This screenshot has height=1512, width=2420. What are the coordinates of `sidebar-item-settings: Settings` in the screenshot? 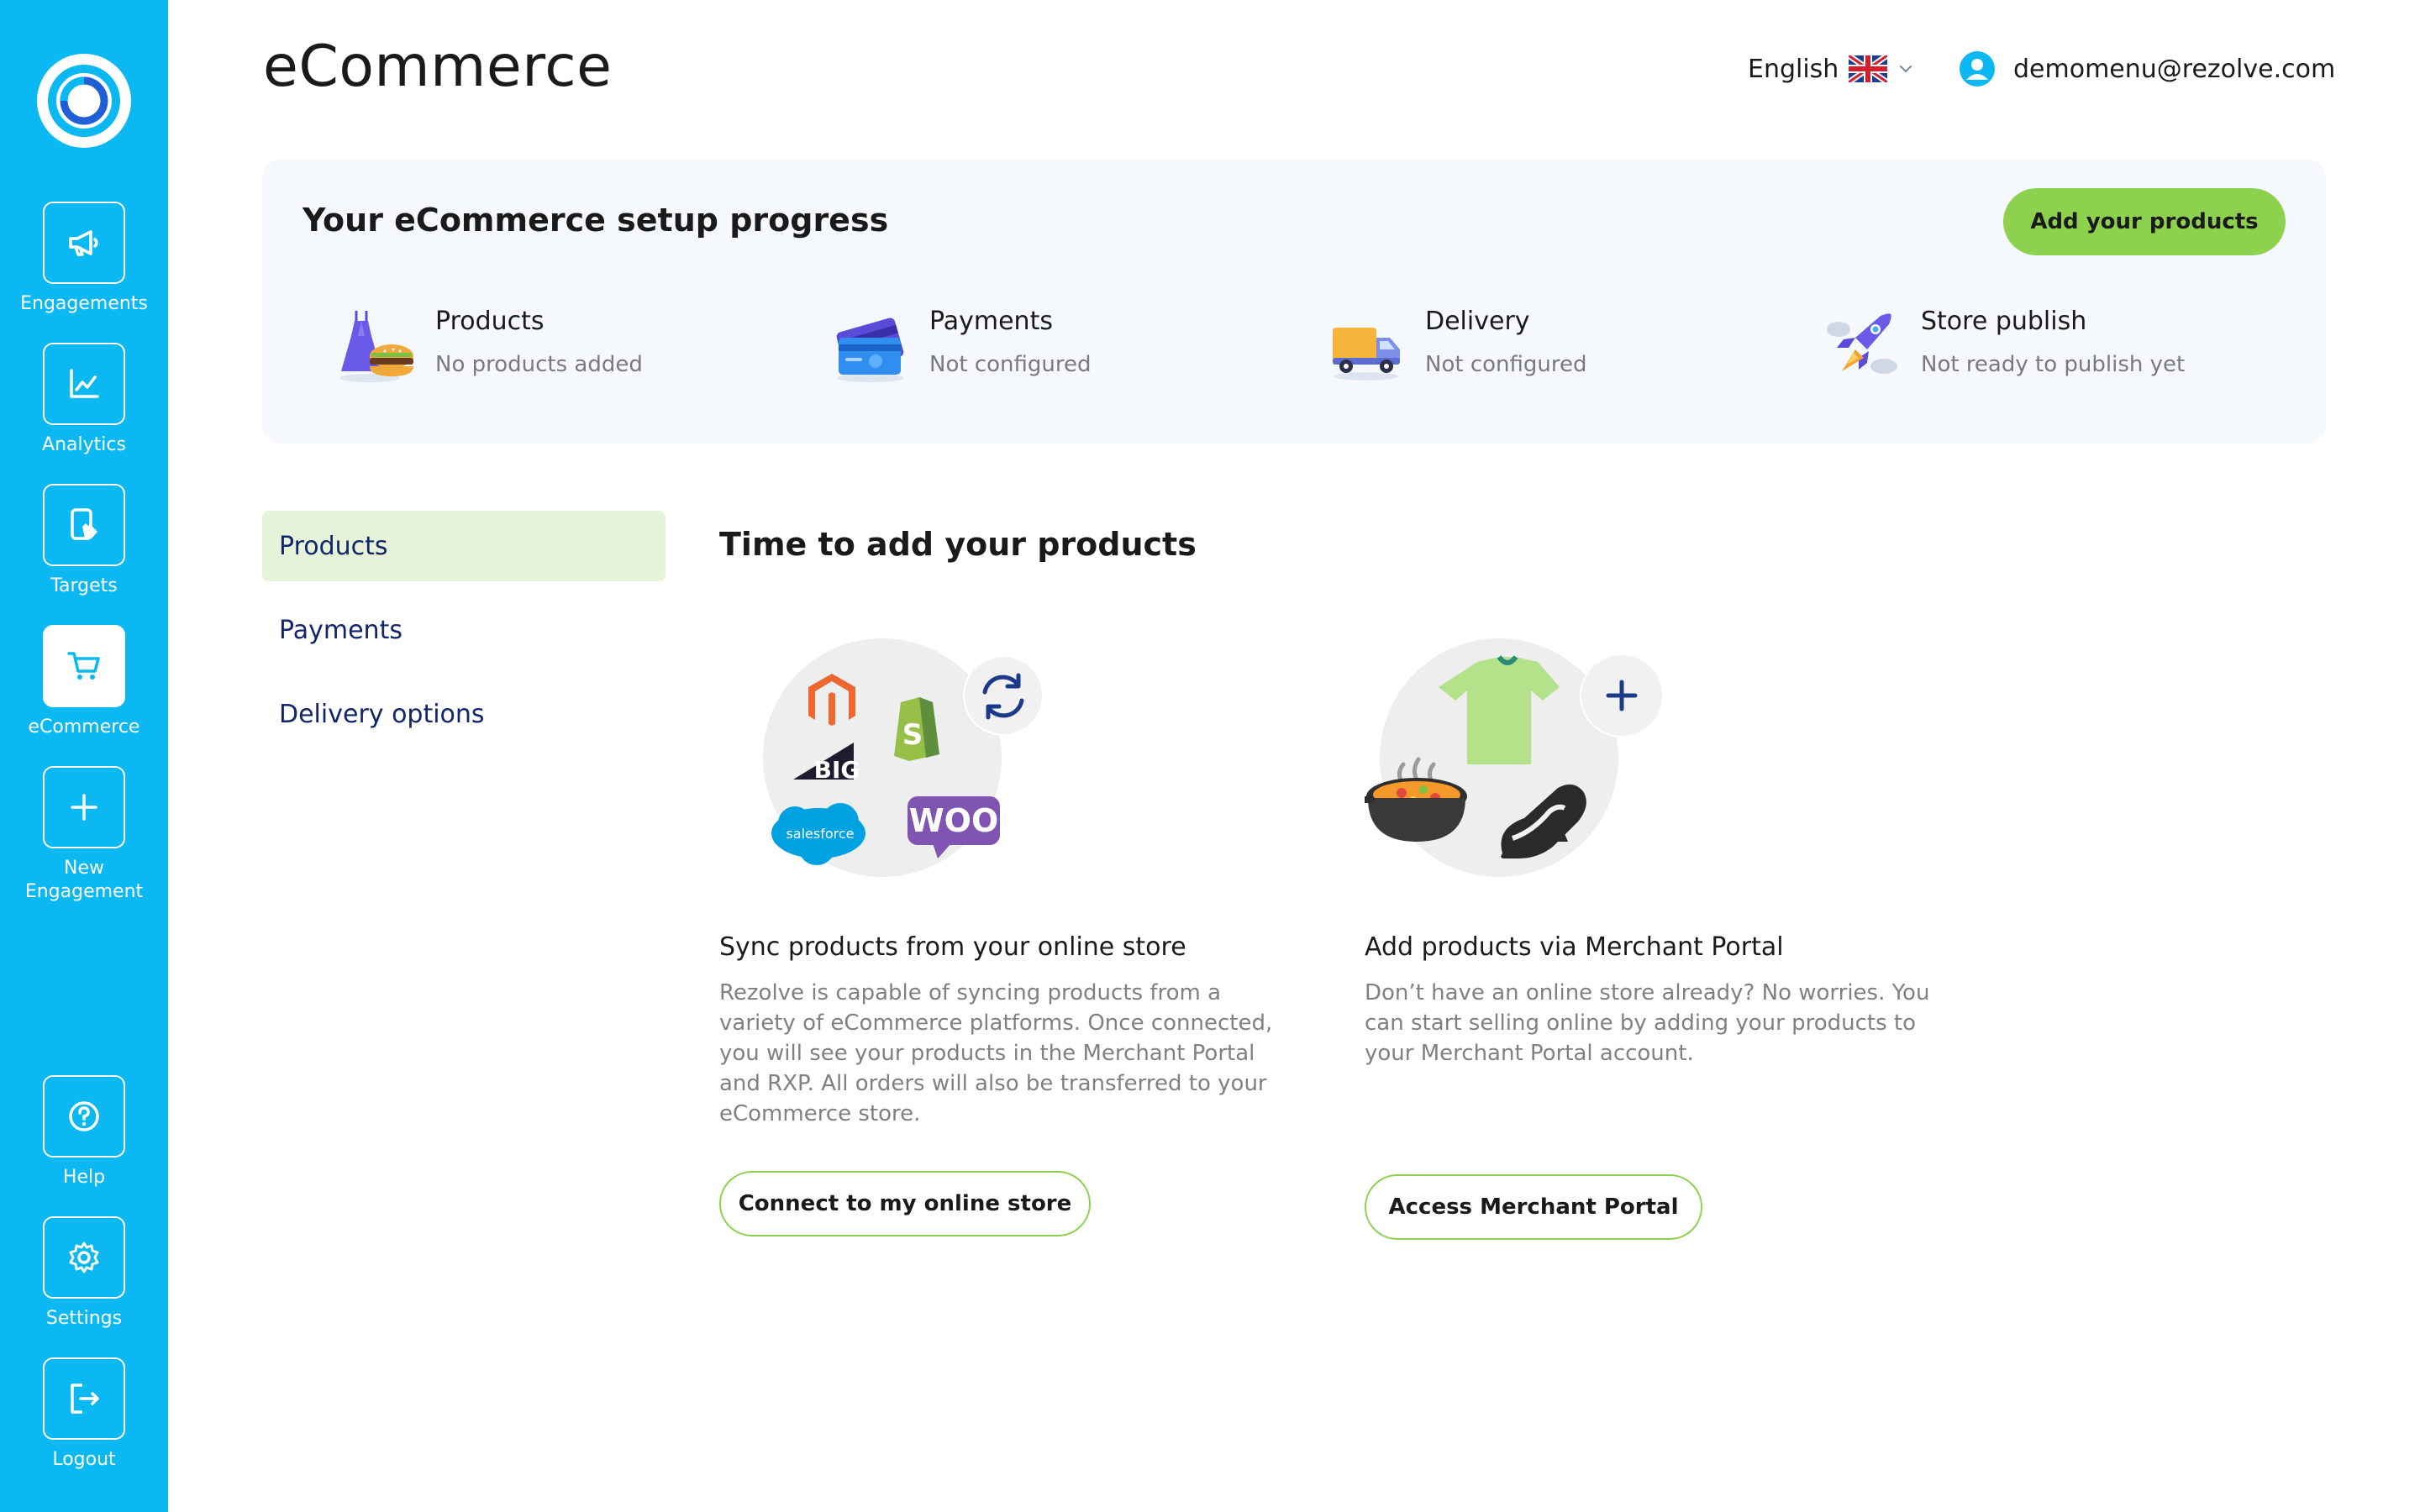 It's located at (84, 1273).